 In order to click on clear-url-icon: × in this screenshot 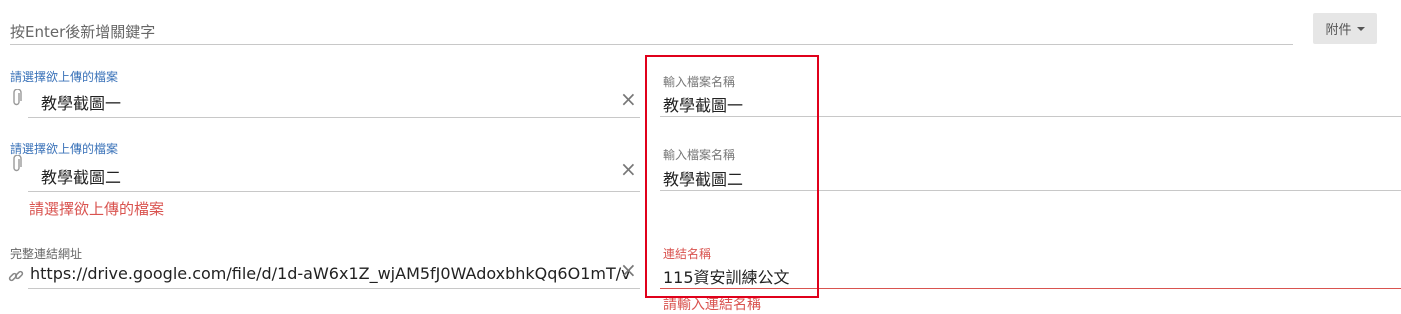, I will do `click(628, 270)`.